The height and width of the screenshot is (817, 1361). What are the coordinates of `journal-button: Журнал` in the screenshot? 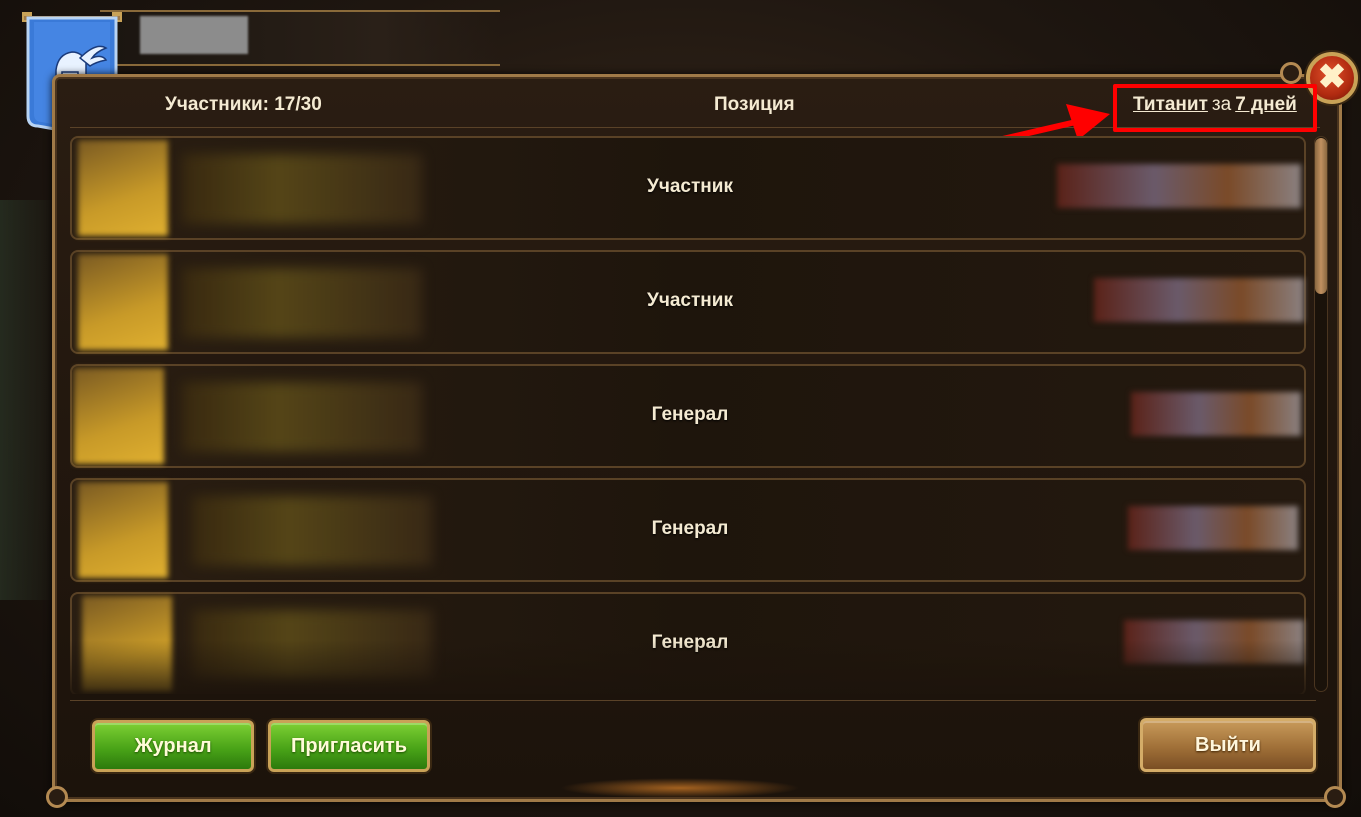 It's located at (173, 746).